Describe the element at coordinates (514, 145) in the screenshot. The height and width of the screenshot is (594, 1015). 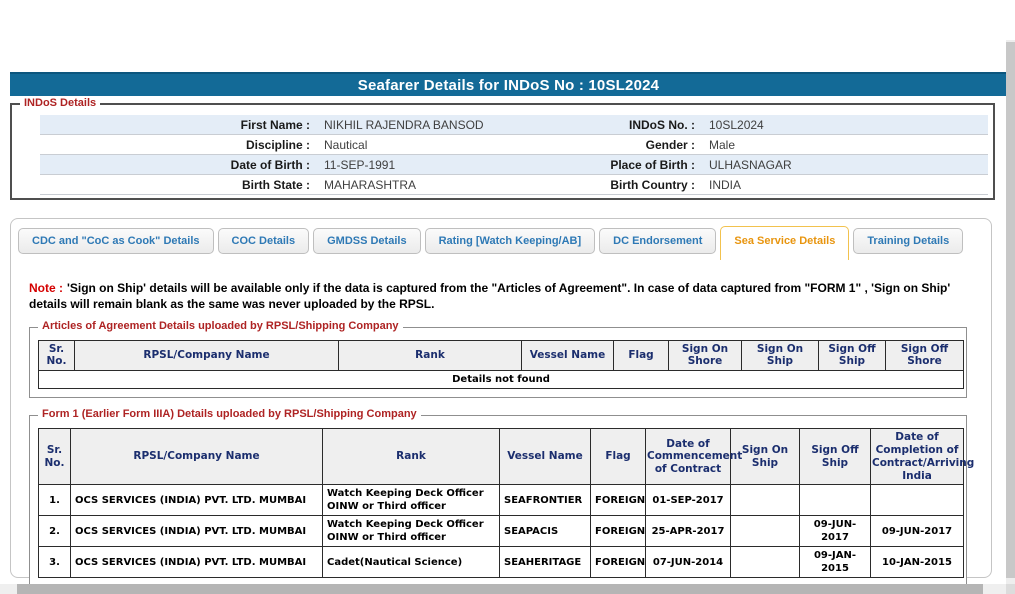
I see `indos-row: Discipline : Nautical Gender : Male` at that location.